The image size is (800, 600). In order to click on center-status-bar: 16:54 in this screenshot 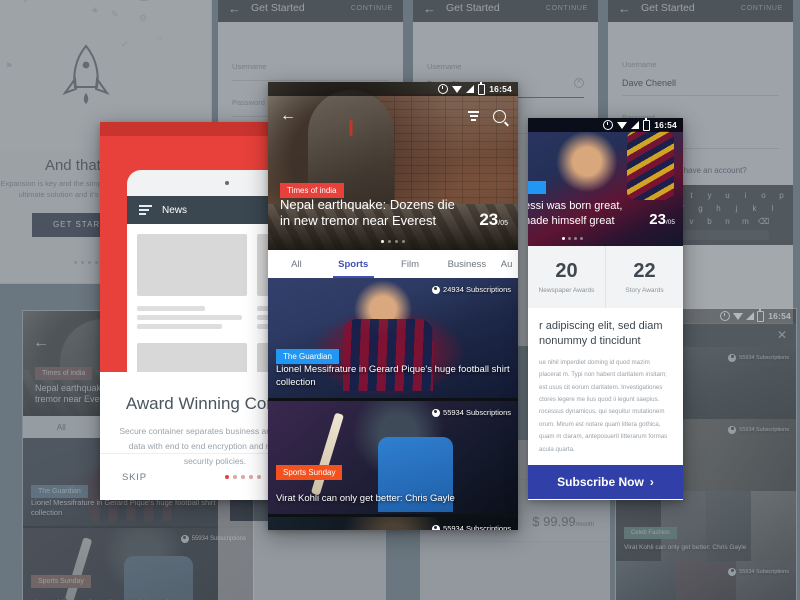, I will do `click(393, 89)`.